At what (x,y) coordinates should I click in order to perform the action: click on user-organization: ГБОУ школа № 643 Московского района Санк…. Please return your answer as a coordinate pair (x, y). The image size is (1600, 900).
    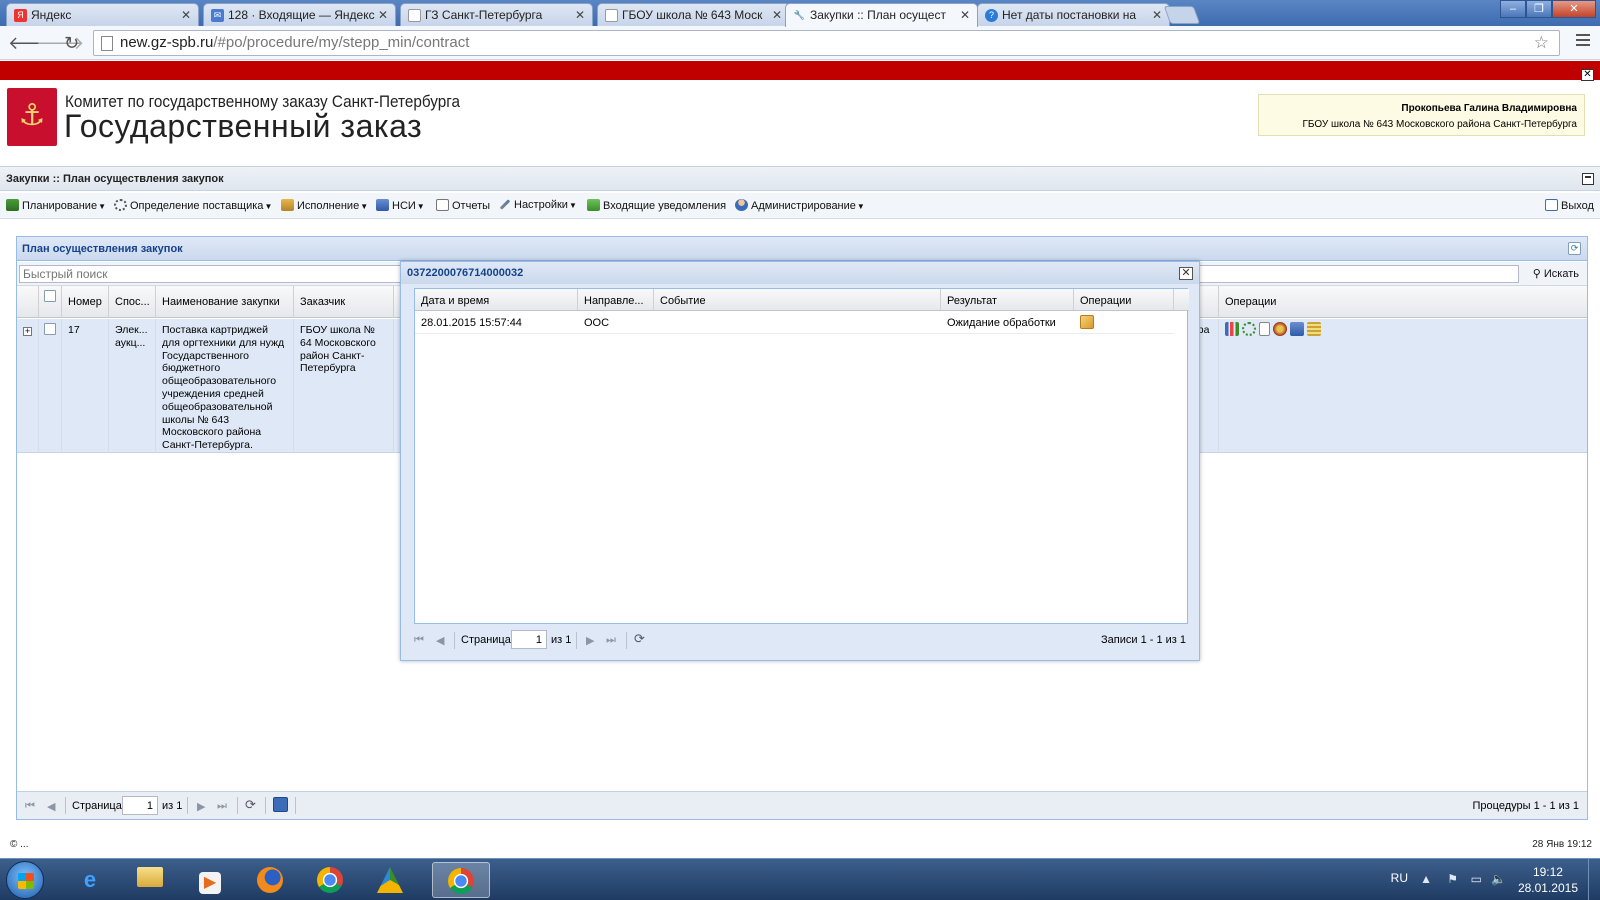
    Looking at the image, I should click on (1439, 124).